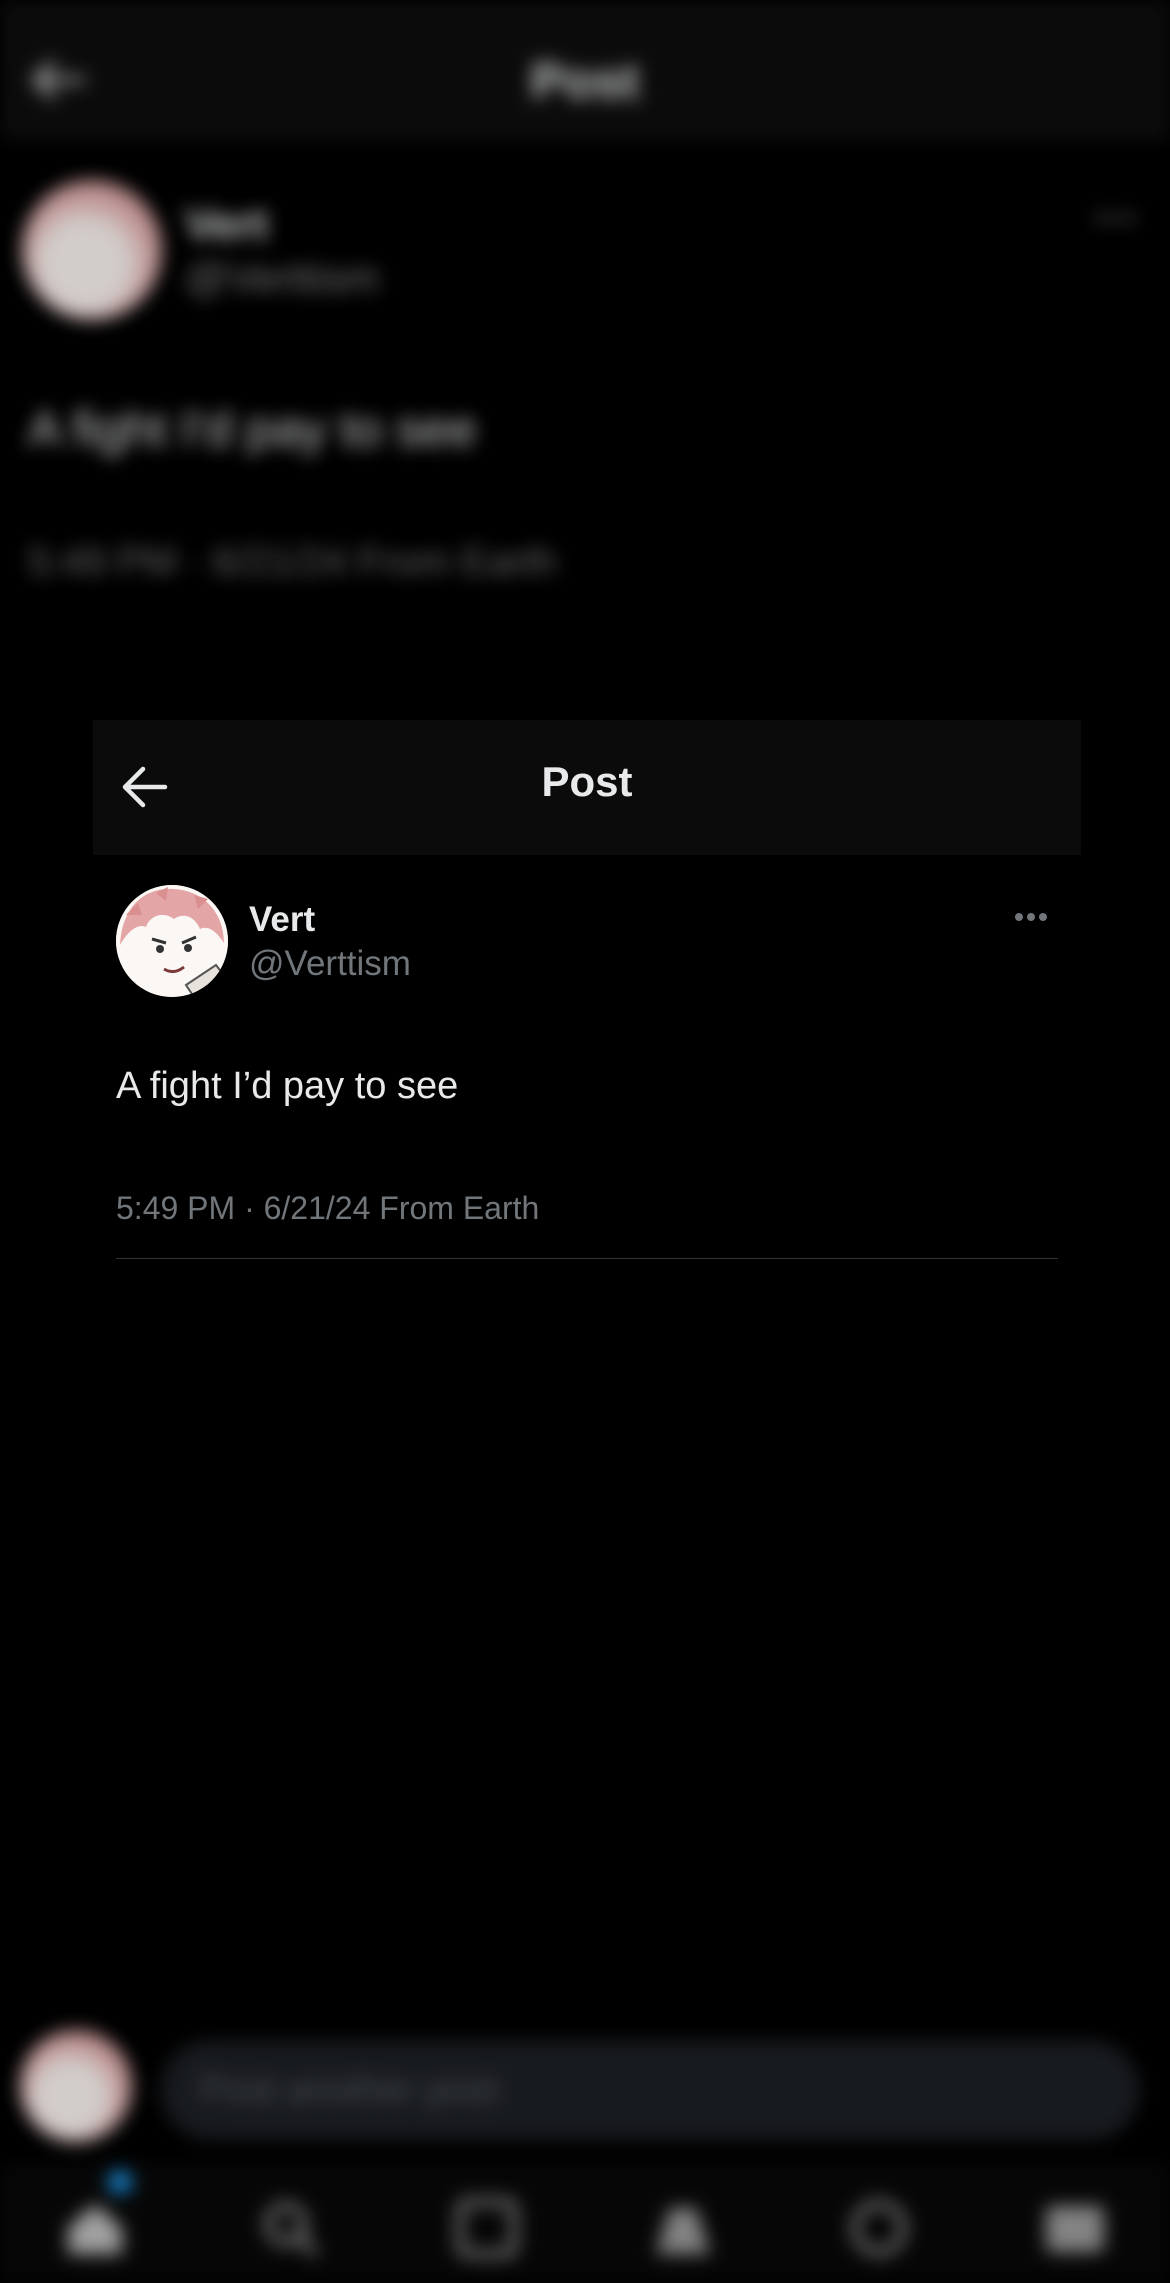 The width and height of the screenshot is (1170, 2283). Describe the element at coordinates (587, 781) in the screenshot. I see `page-title: Post` at that location.